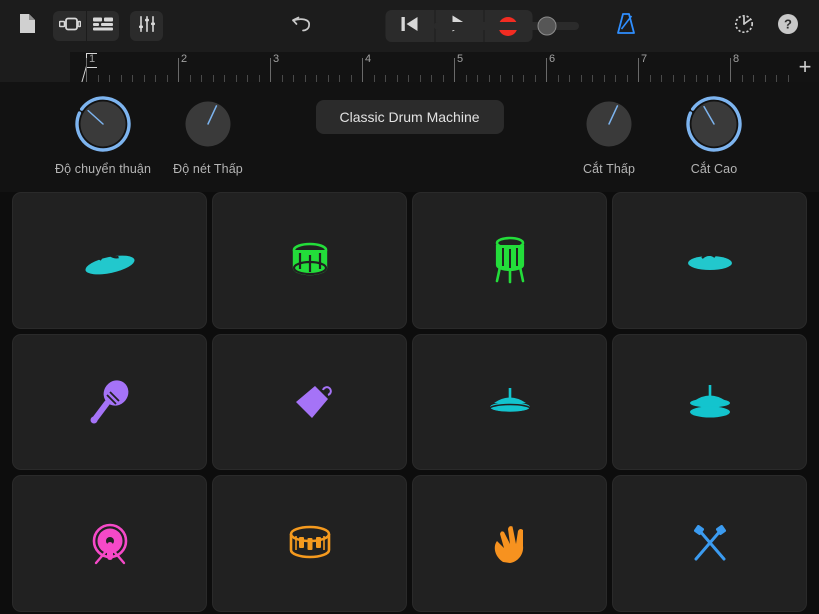 The image size is (819, 614). I want to click on kick-drum-icon, so click(110, 544).